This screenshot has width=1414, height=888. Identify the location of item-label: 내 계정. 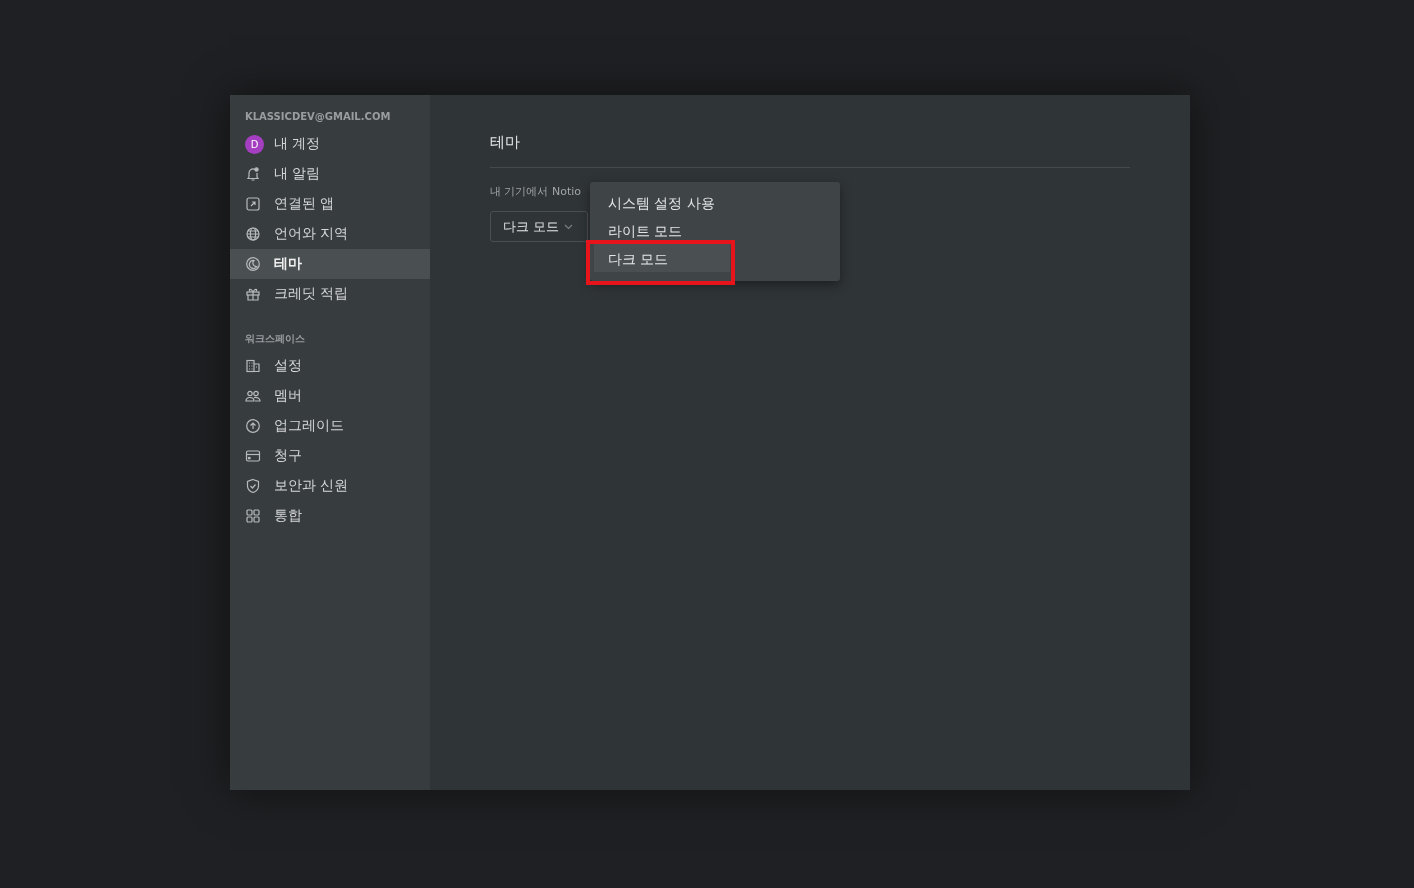
(297, 144).